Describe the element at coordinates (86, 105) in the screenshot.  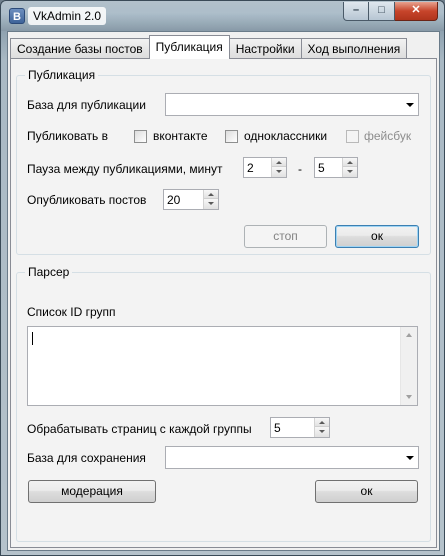
I see `publish-base-label: База для публикации` at that location.